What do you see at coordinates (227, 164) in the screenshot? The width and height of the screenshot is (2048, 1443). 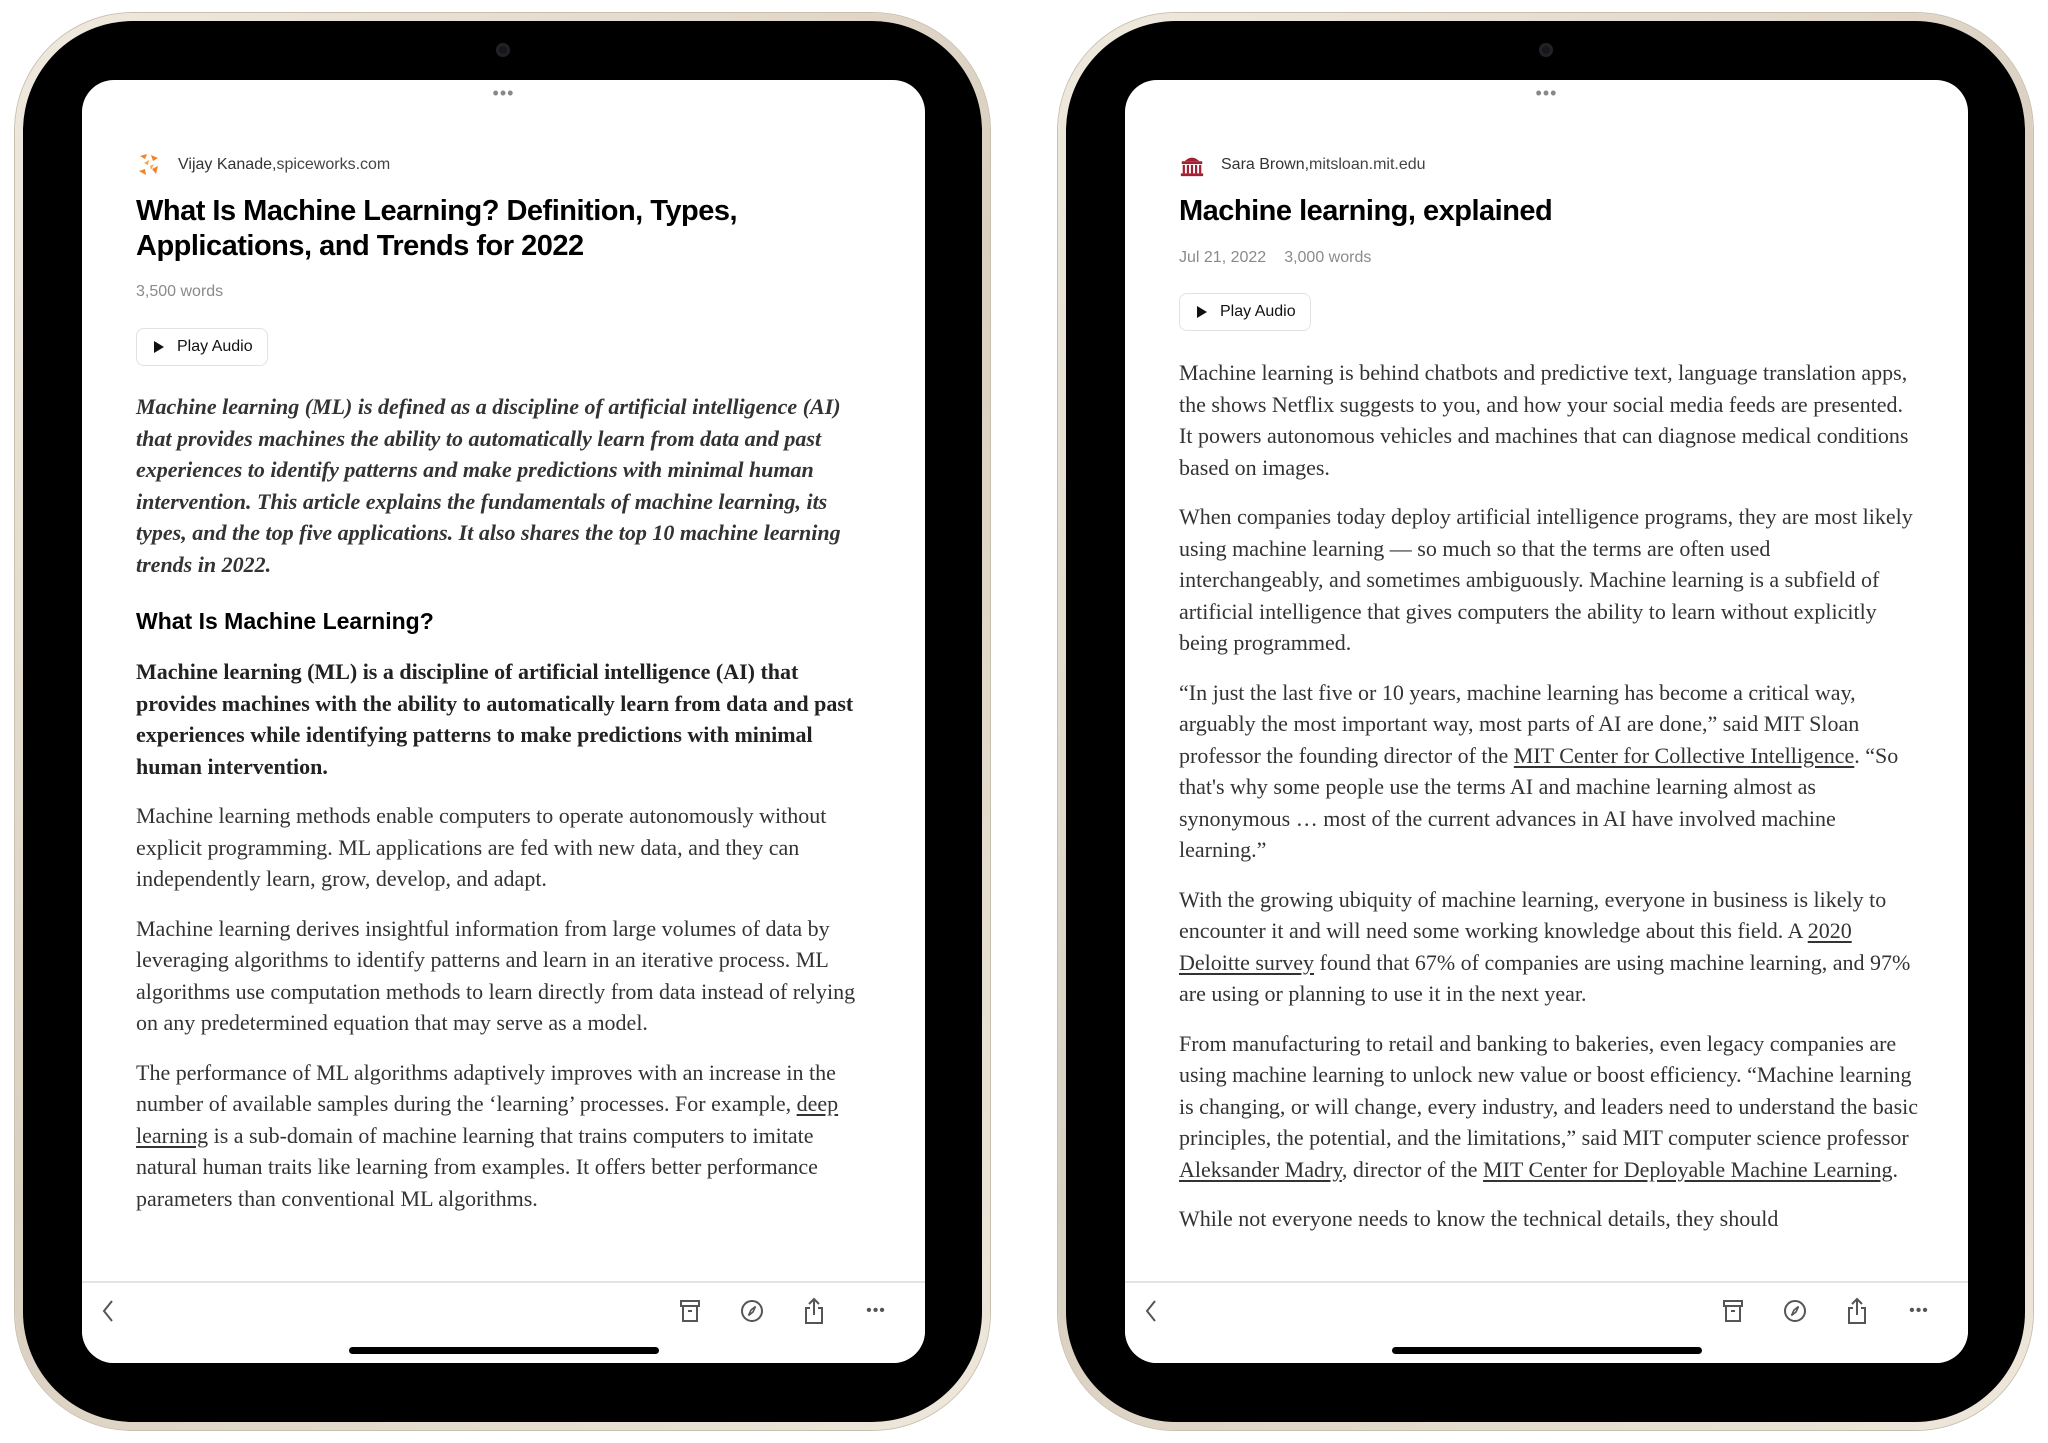 I see `author: Vijay Kanade,` at bounding box center [227, 164].